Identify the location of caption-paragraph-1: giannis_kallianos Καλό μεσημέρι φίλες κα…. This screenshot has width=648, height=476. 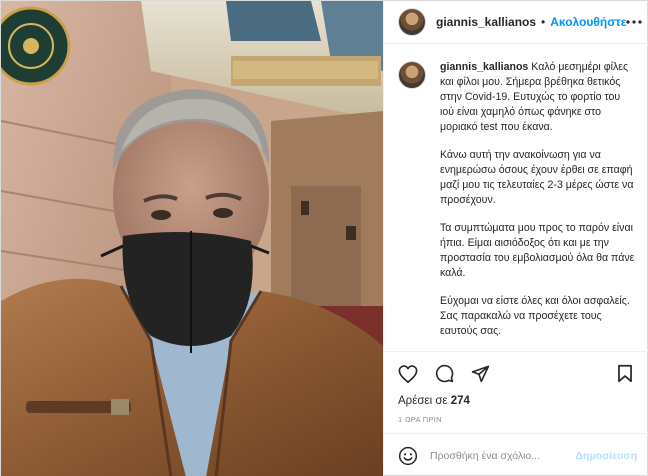
(534, 97).